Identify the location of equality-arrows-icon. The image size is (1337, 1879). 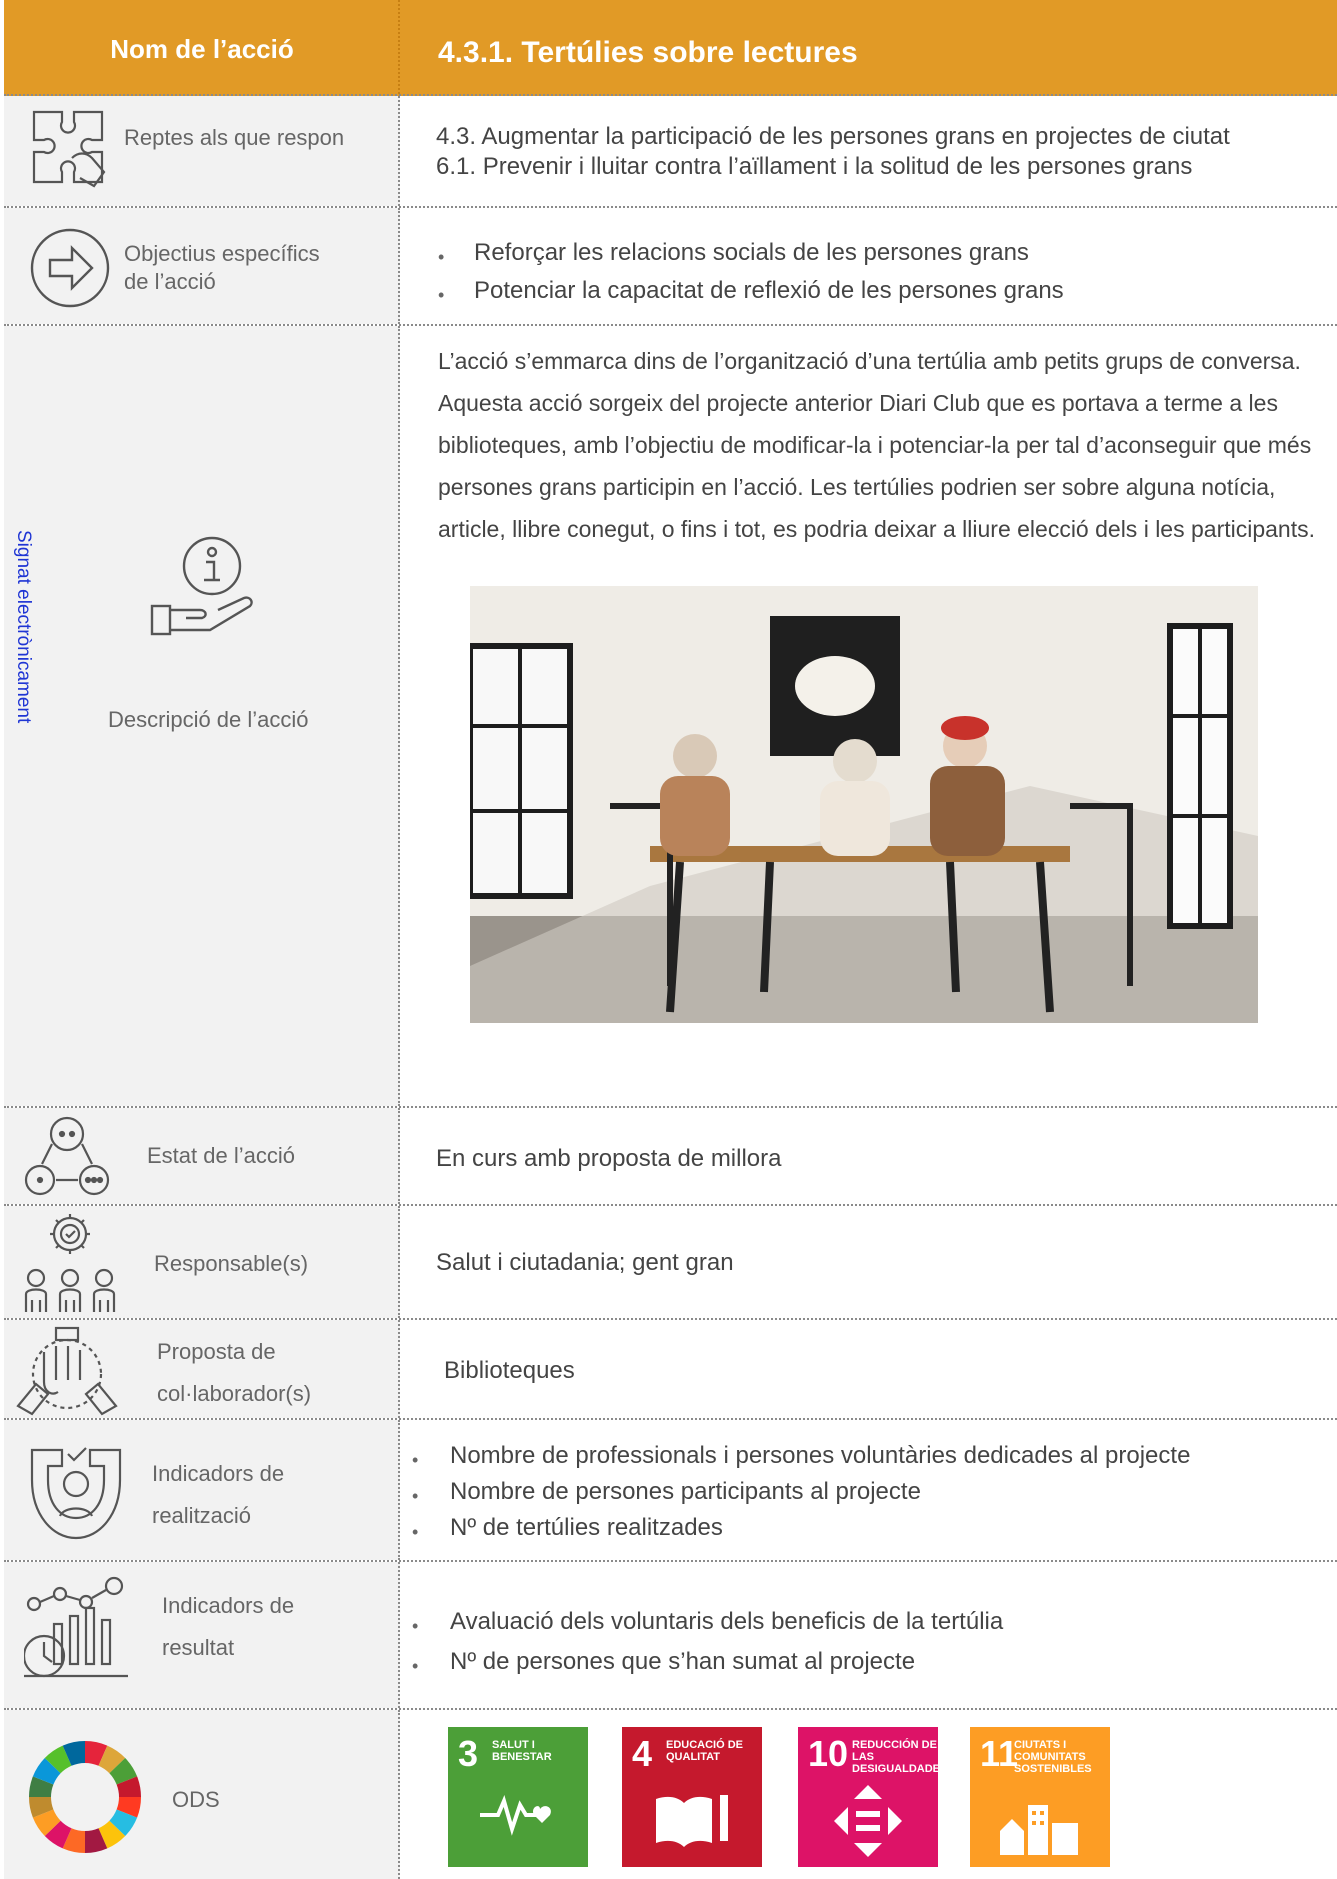
(868, 1821).